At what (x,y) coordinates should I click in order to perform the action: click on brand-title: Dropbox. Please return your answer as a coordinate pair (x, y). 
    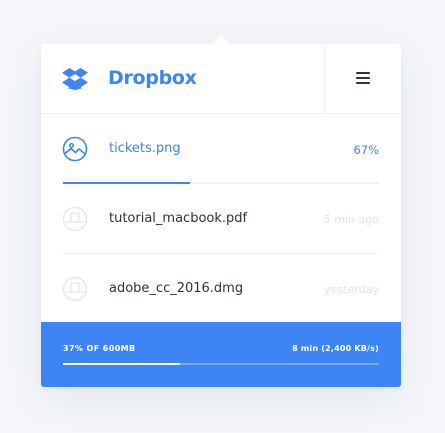
    Looking at the image, I should click on (152, 78).